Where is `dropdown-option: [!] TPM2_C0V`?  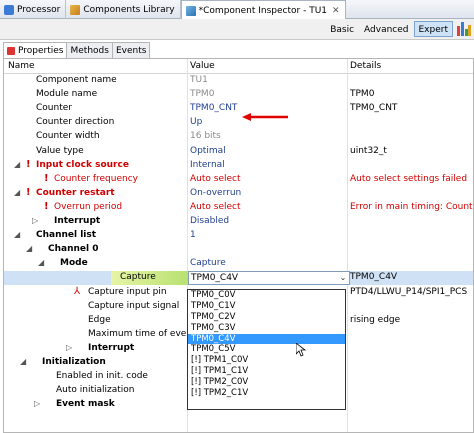 dropdown-option: [!] TPM2_C0V is located at coordinates (266, 382).